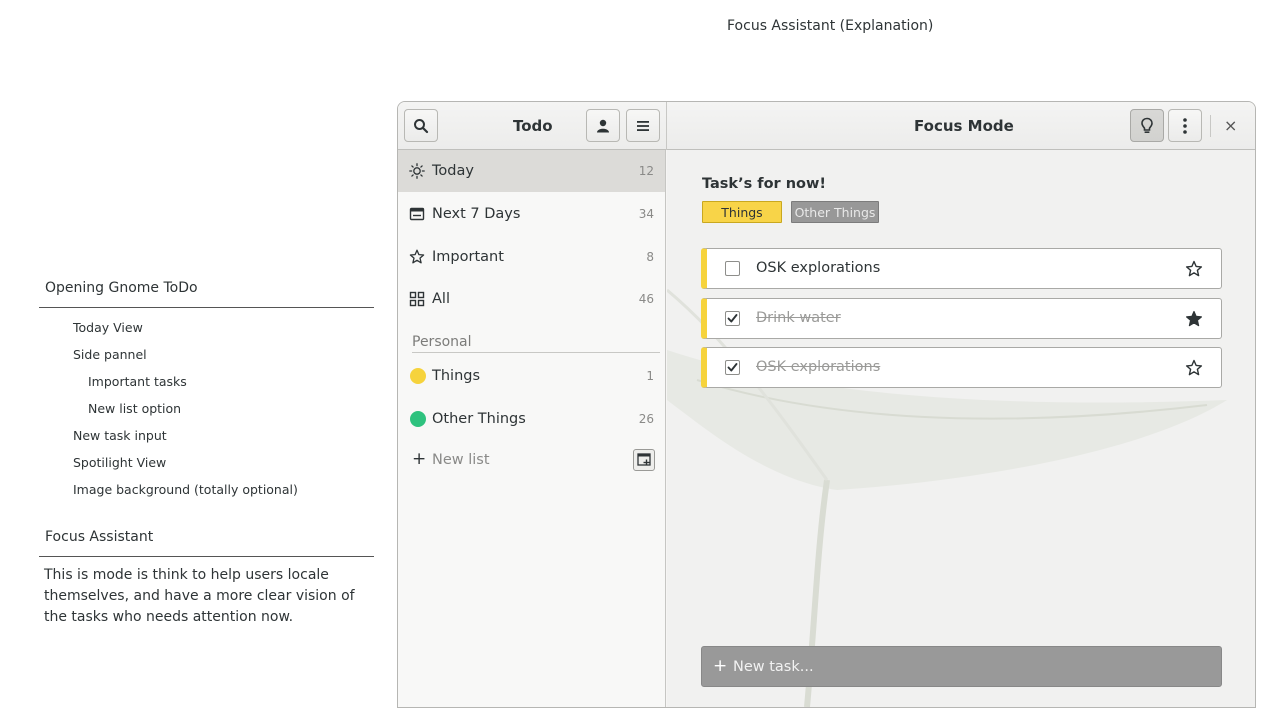 The width and height of the screenshot is (1274, 726). Describe the element at coordinates (531, 376) in the screenshot. I see `sidebar-list-things: Things 1` at that location.